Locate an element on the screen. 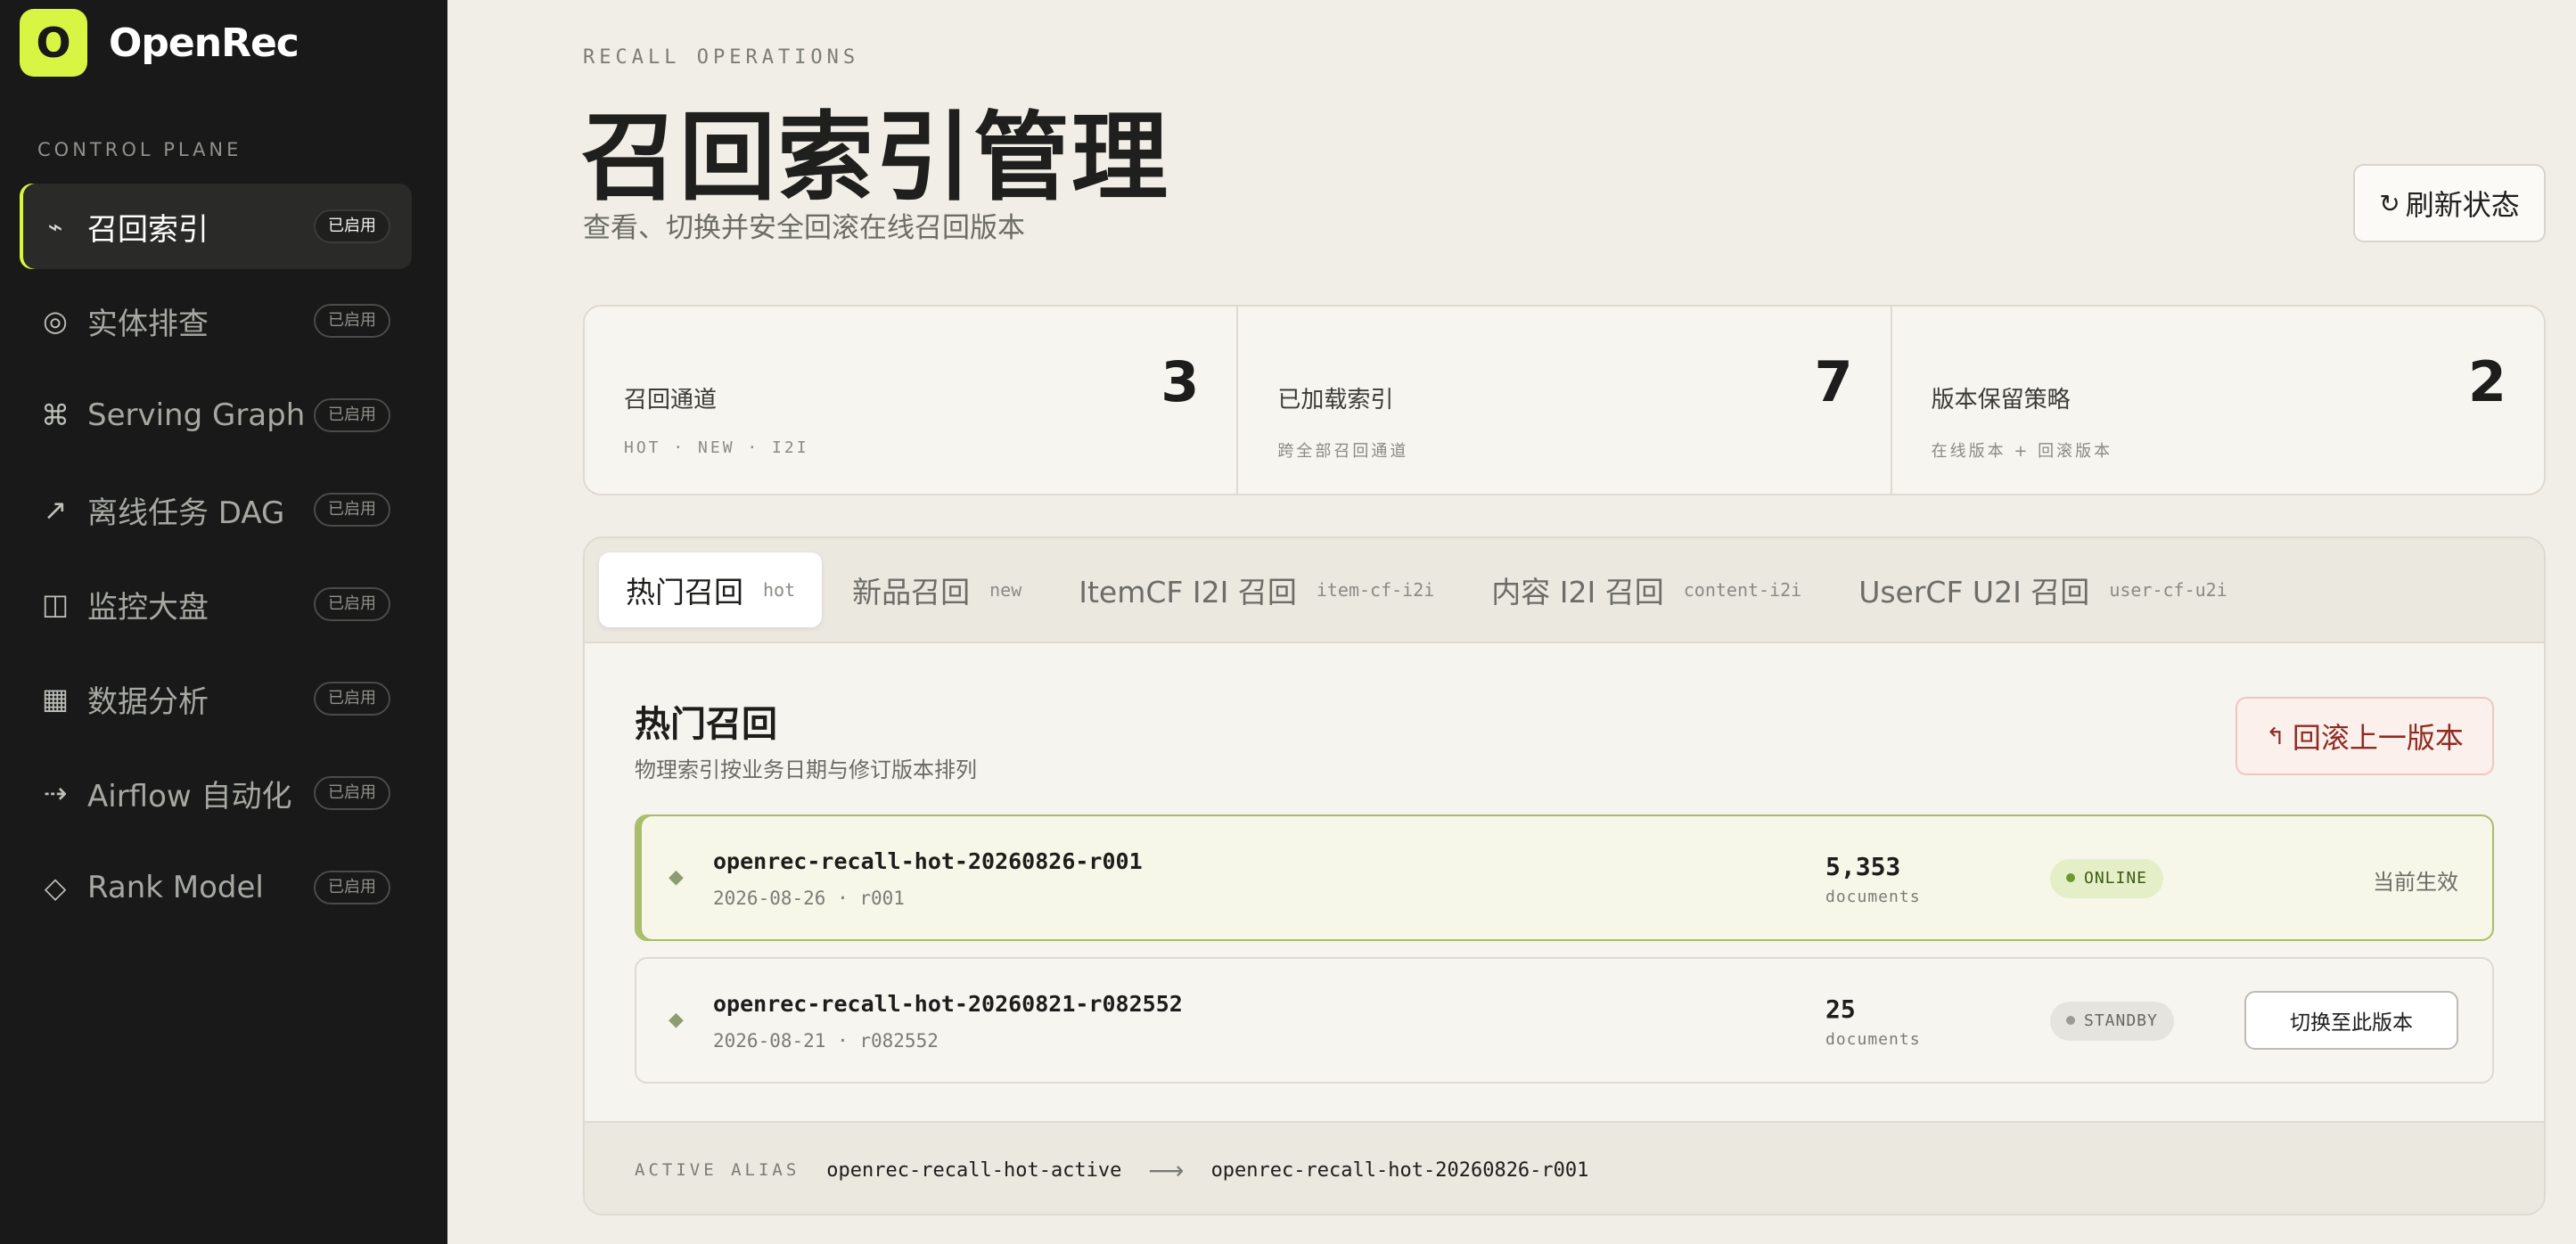  stat-loaded-indexes: 已加载索引 7 跨全部召回通道 is located at coordinates (1565, 400).